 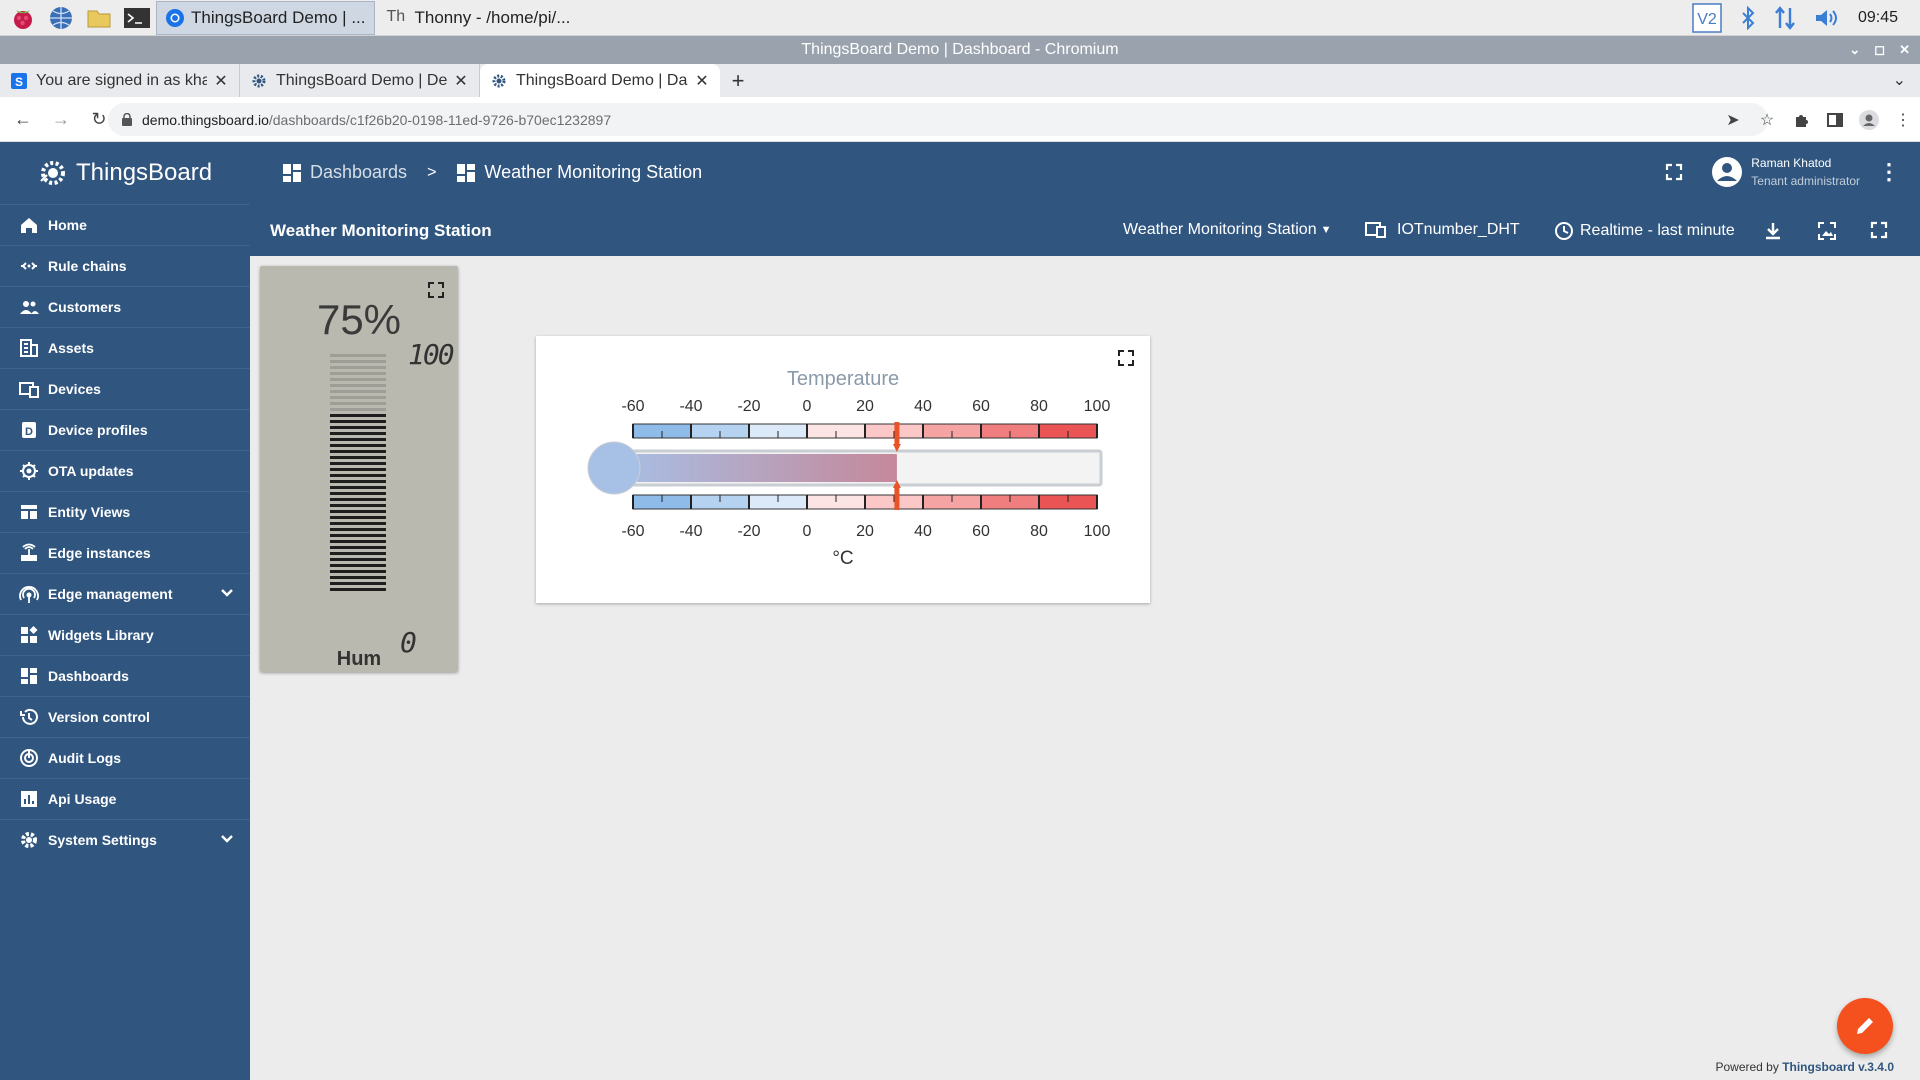 What do you see at coordinates (1801, 120) in the screenshot?
I see `extensions-icon` at bounding box center [1801, 120].